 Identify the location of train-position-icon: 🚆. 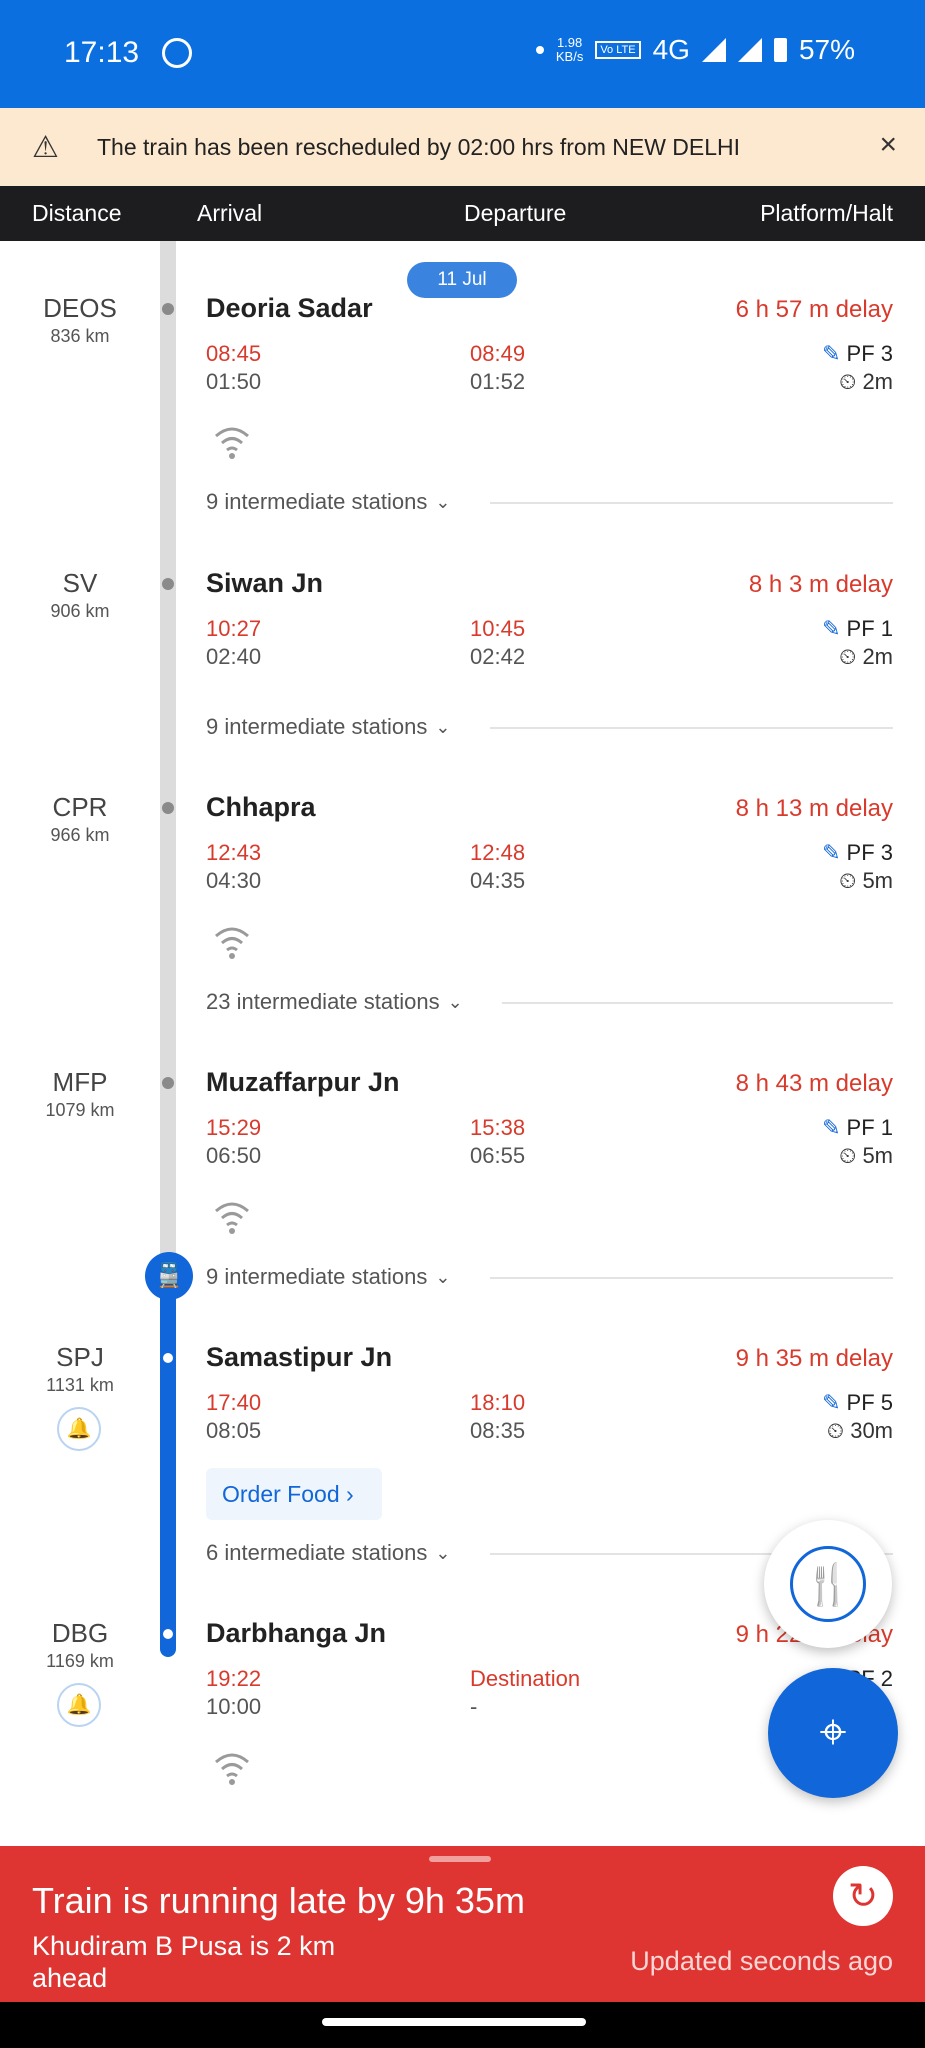
(169, 1276).